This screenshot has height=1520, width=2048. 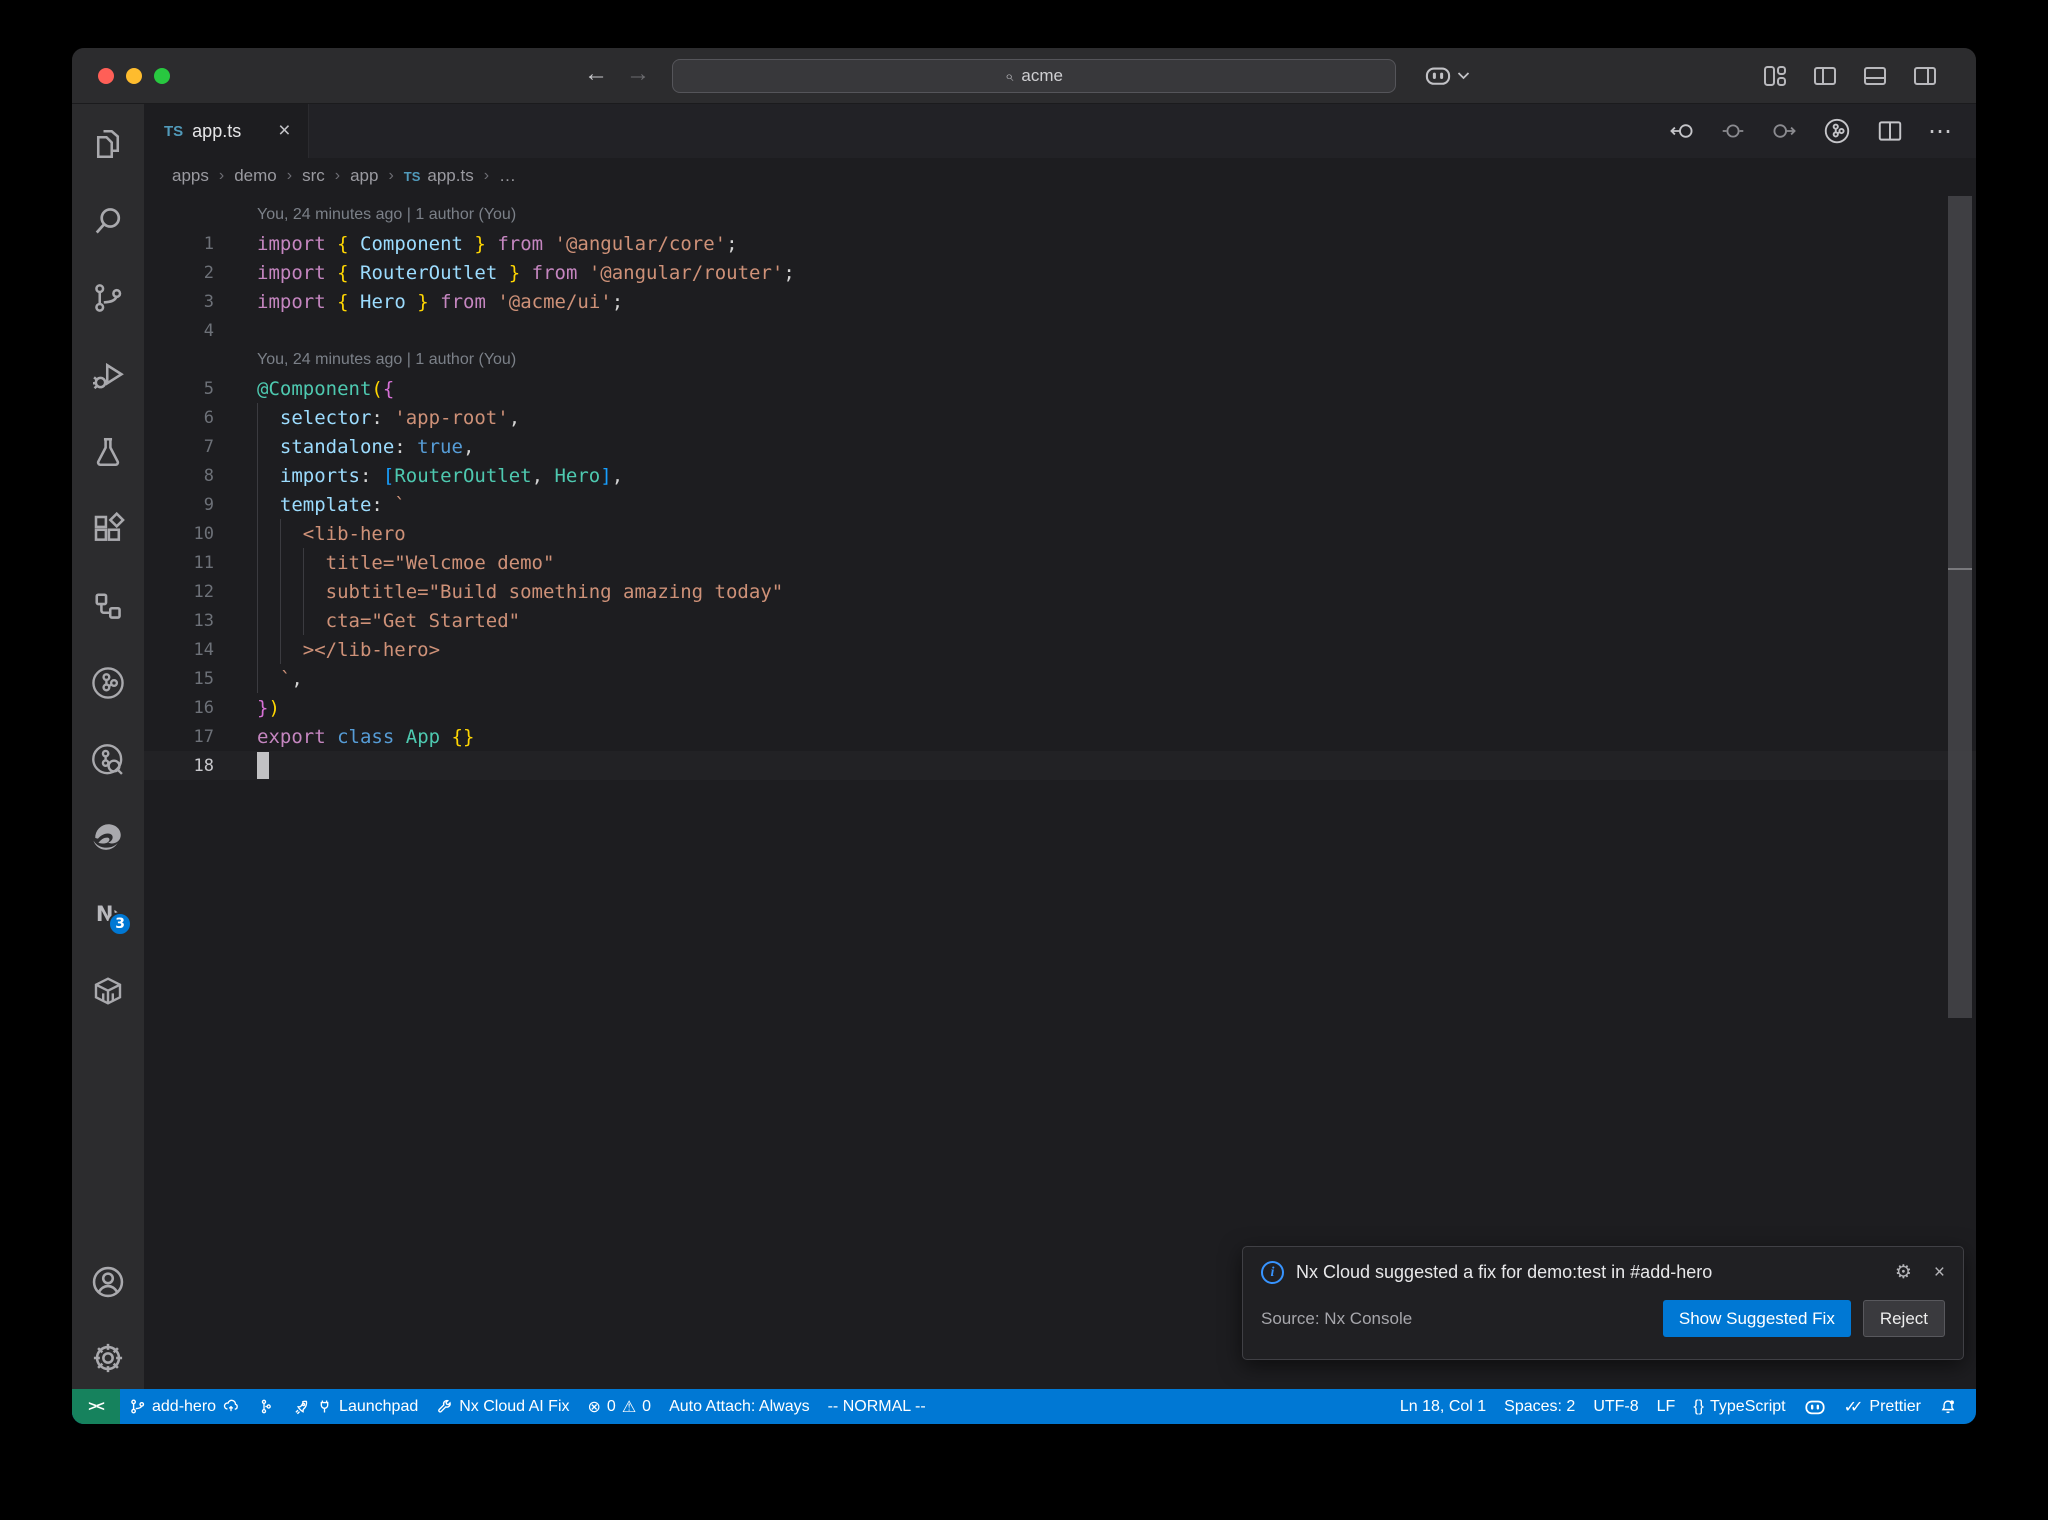 I want to click on tab-close-icon: ×, so click(x=284, y=131).